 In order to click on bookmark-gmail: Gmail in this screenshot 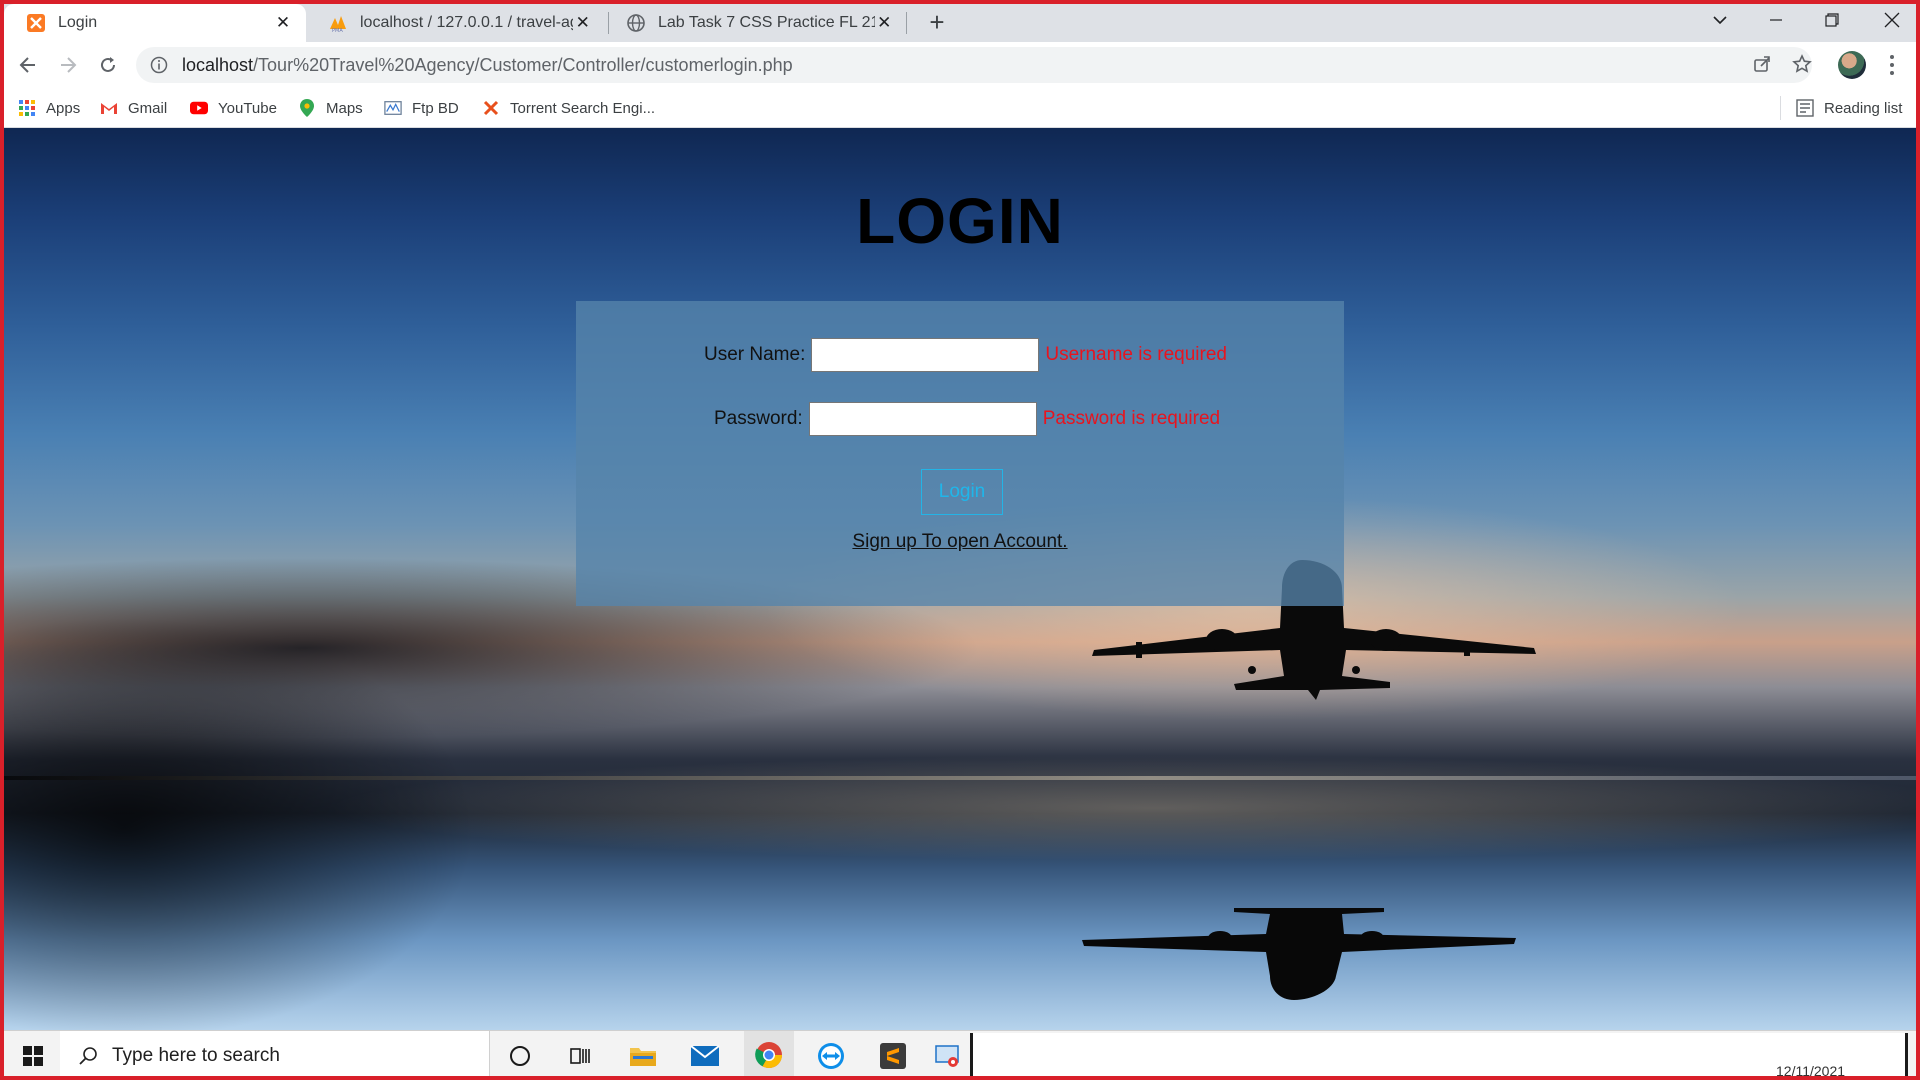, I will do `click(133, 108)`.